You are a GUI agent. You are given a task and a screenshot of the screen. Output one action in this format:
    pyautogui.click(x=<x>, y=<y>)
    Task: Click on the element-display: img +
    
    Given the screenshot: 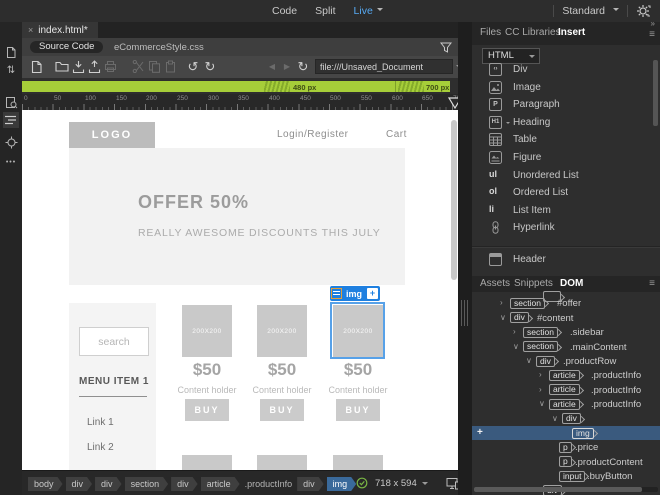 What is the action you would take?
    pyautogui.click(x=355, y=293)
    